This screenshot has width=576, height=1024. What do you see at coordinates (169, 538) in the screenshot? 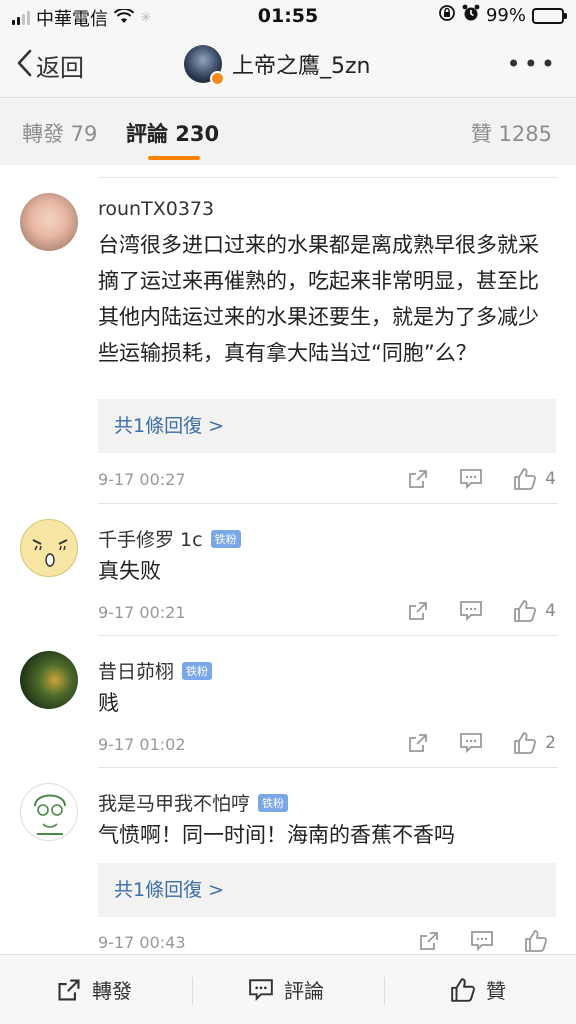
I see `comment-username: 千手修罗 1c 铁粉` at bounding box center [169, 538].